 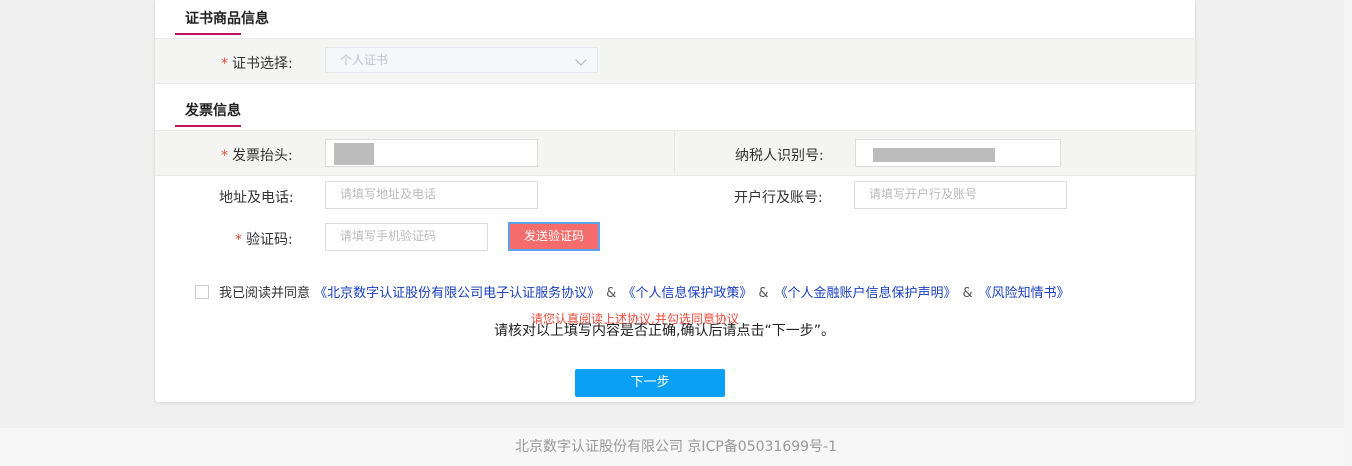 What do you see at coordinates (224, 64) in the screenshot?
I see `required-mark: *` at bounding box center [224, 64].